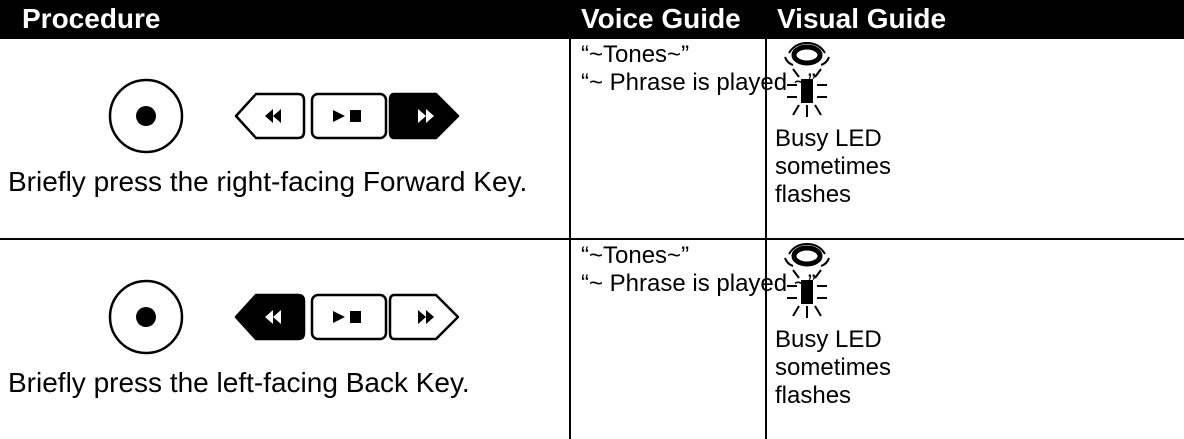  What do you see at coordinates (668, 19) in the screenshot?
I see `header-voice-guide: Voice Guide` at bounding box center [668, 19].